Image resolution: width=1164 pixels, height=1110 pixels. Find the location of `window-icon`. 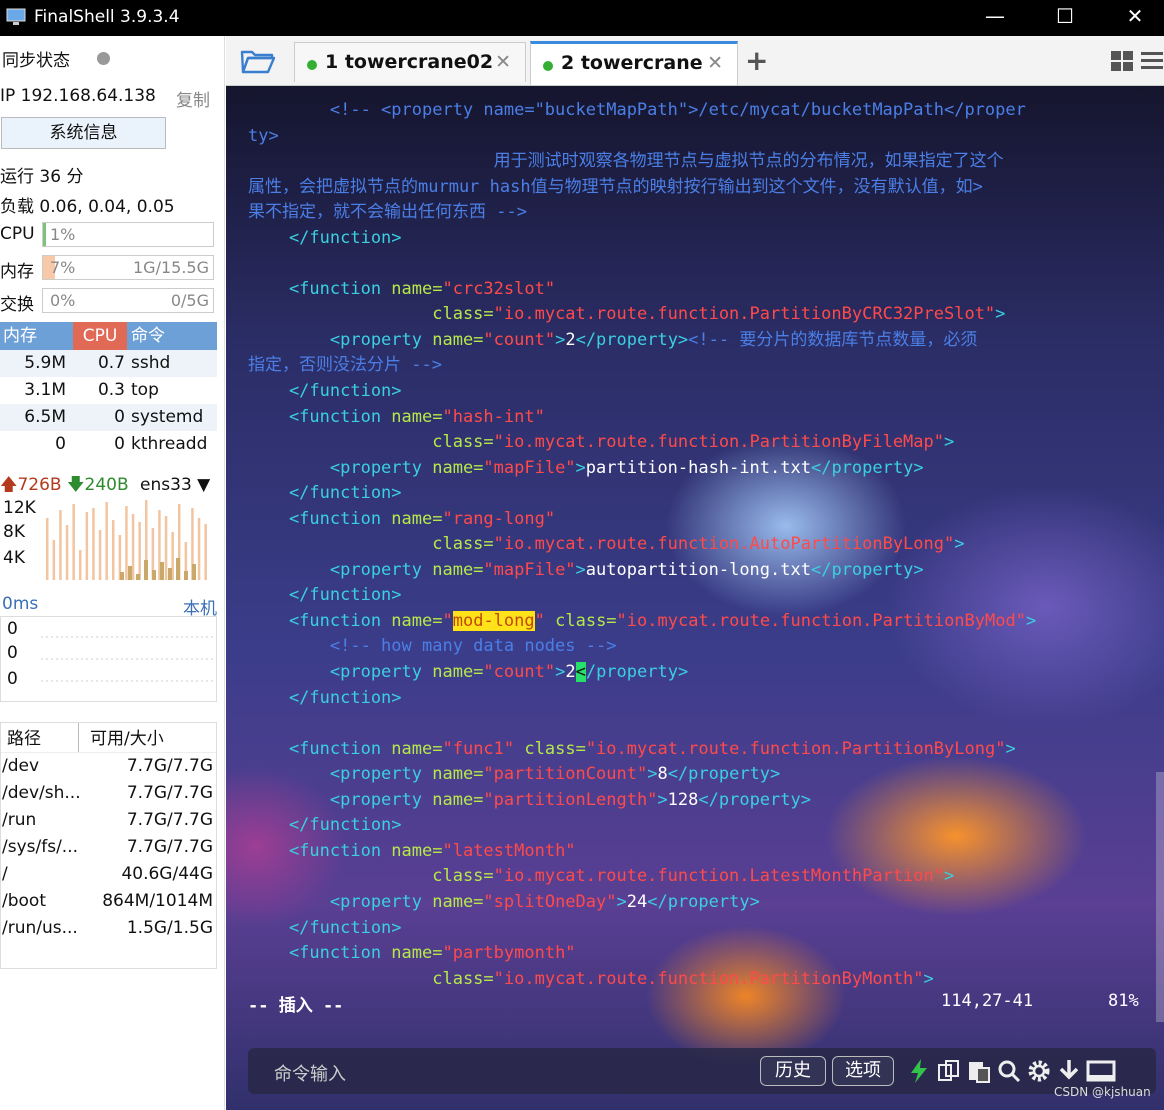

window-icon is located at coordinates (1101, 1071).